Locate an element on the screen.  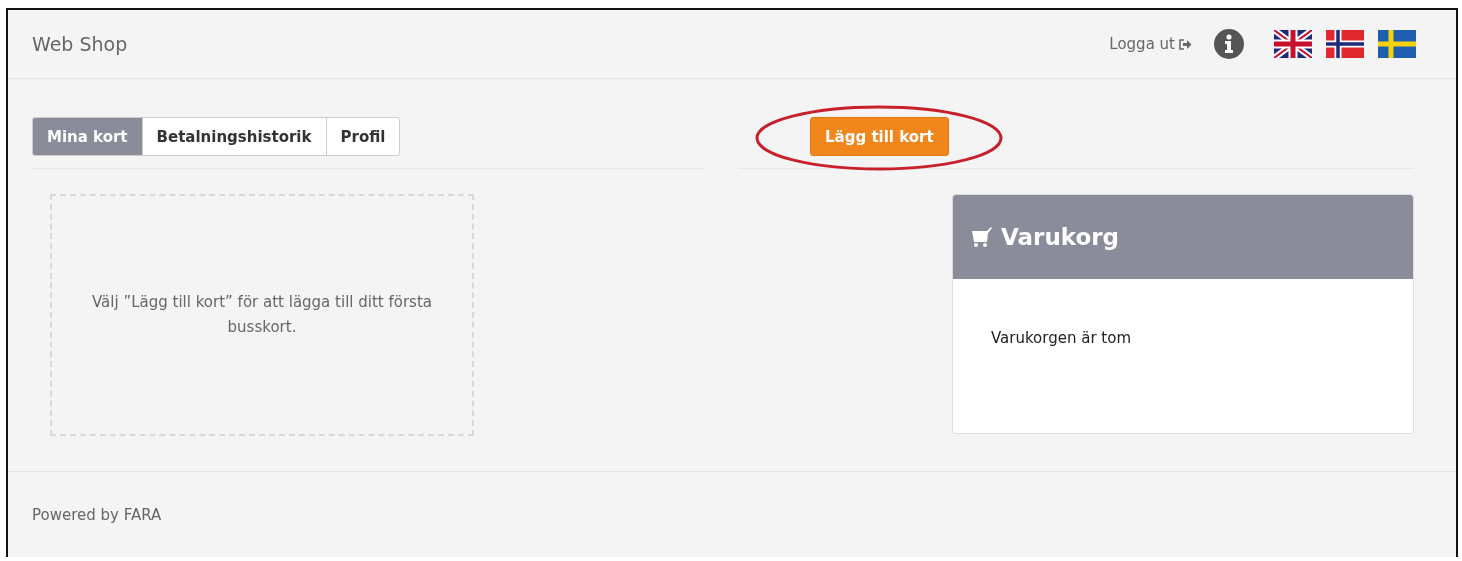
site-title: Web Shop is located at coordinates (80, 44).